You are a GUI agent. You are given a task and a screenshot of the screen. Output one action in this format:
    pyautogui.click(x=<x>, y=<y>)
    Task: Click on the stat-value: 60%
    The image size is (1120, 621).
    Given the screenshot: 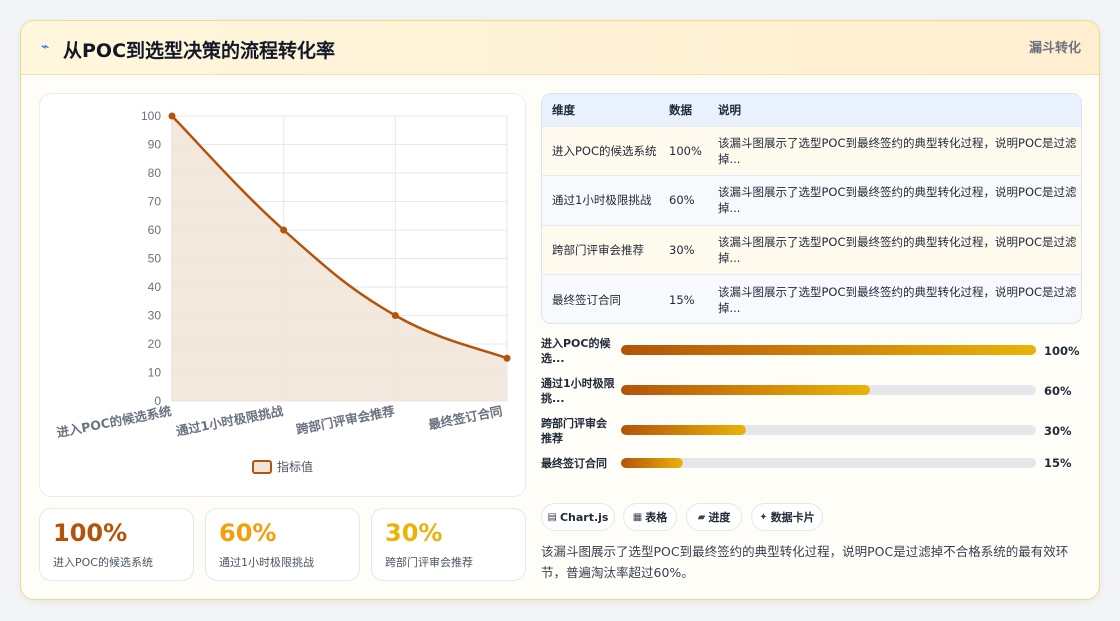 What is the action you would take?
    pyautogui.click(x=248, y=533)
    